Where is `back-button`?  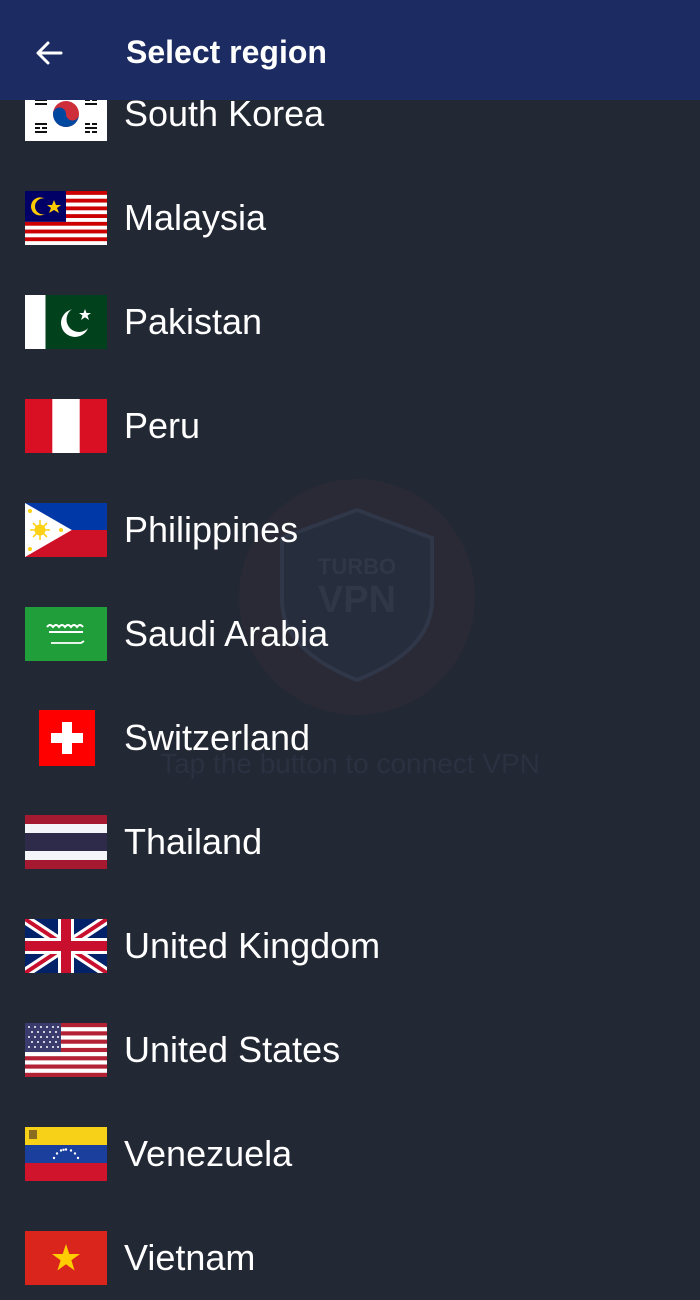 back-button is located at coordinates (49, 53).